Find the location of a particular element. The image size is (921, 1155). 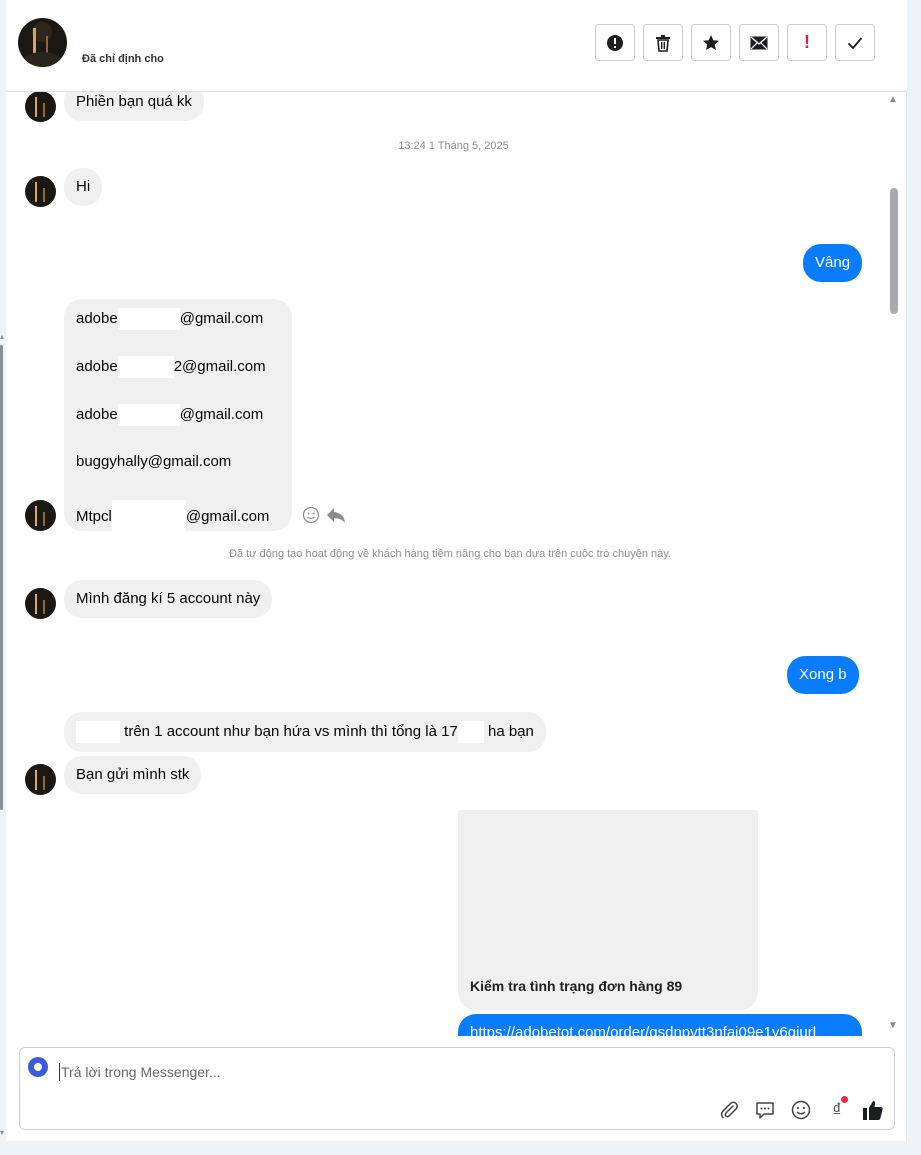

follow-up-button: ! is located at coordinates (807, 42).